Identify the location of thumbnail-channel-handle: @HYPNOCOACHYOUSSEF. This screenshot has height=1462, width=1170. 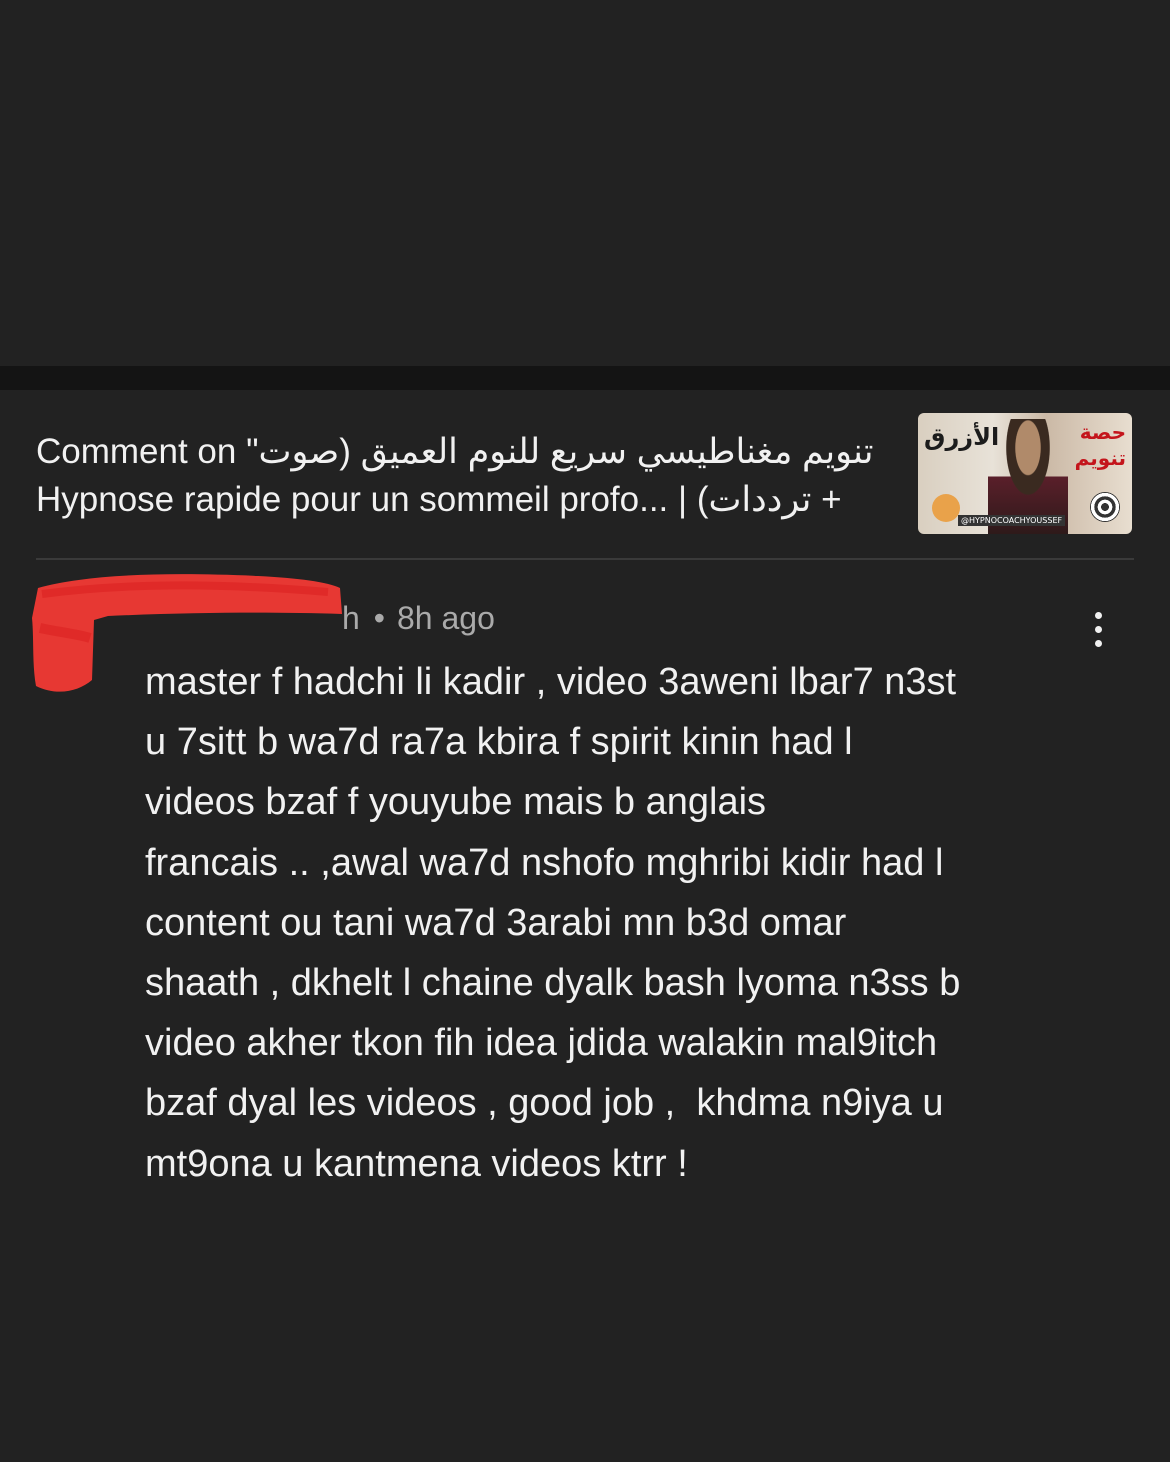
(1012, 520).